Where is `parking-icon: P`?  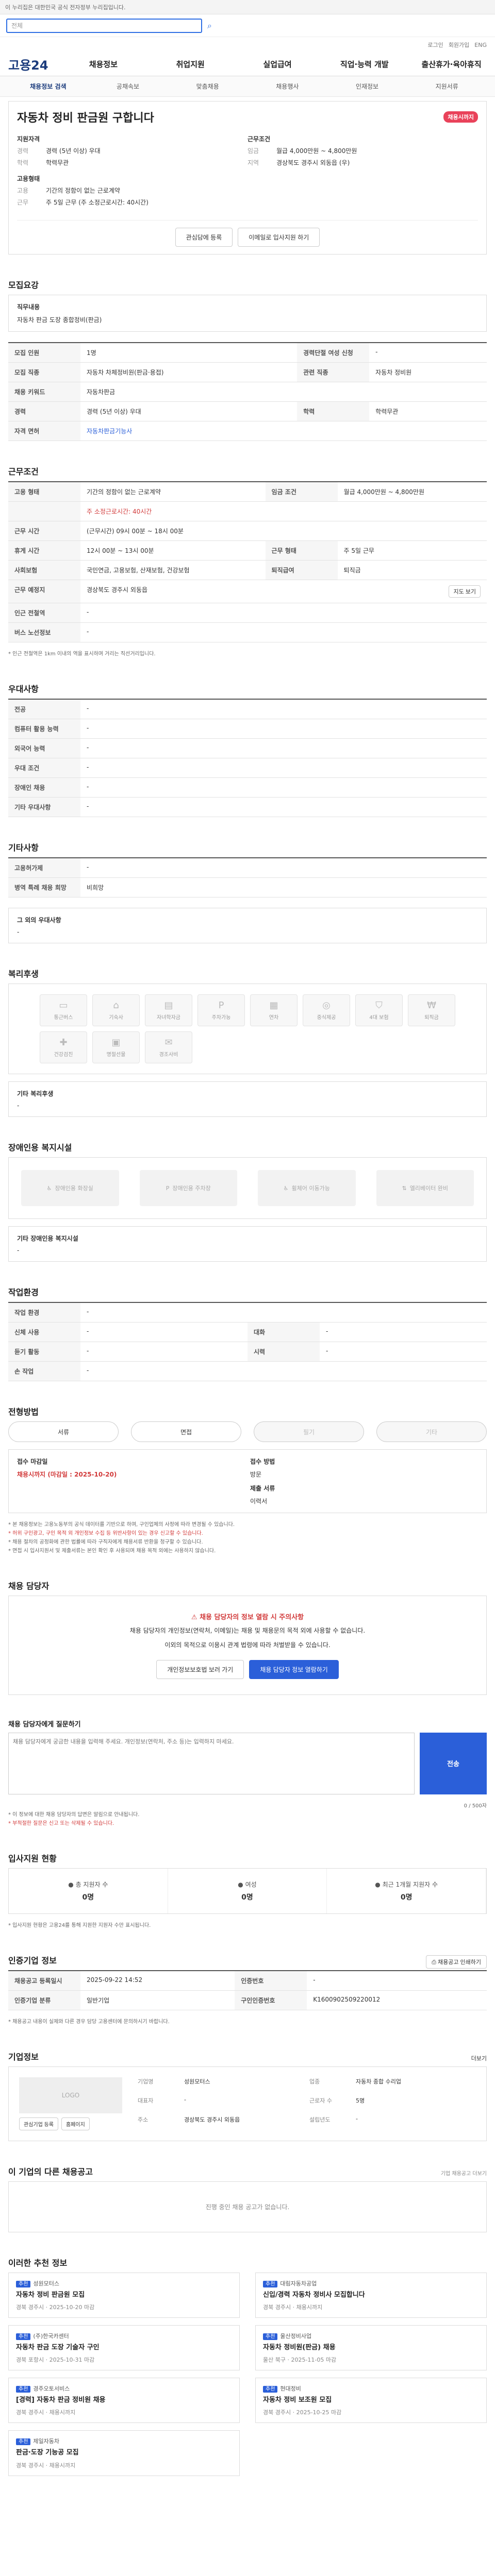 parking-icon: P is located at coordinates (221, 1005).